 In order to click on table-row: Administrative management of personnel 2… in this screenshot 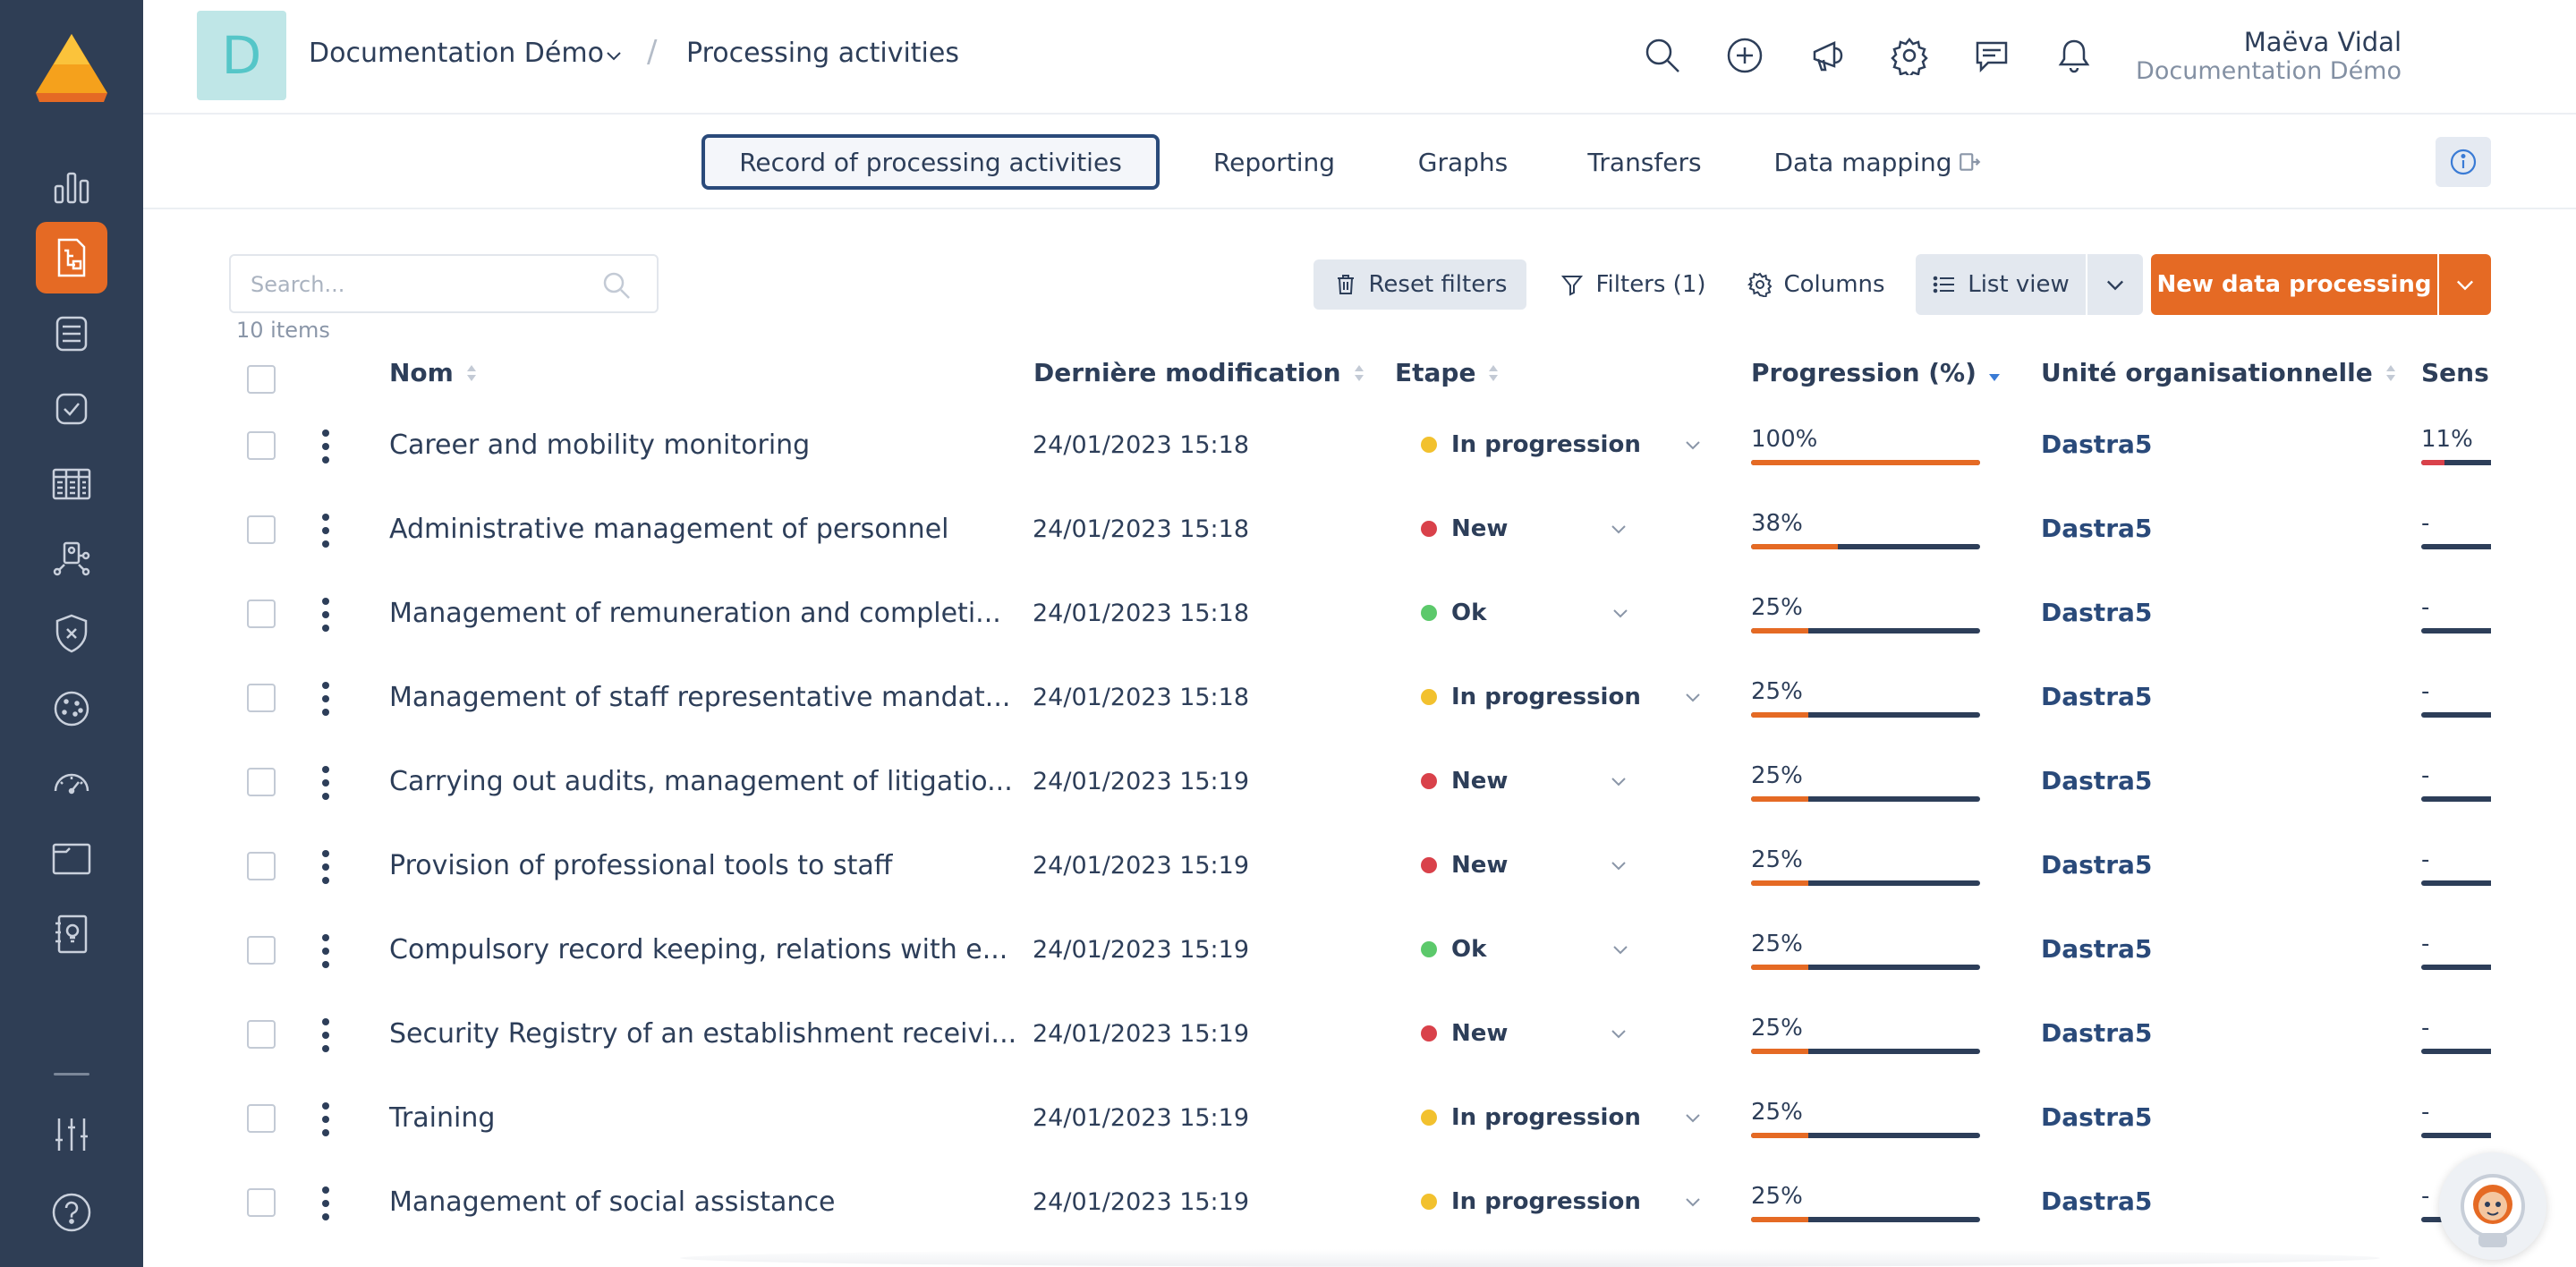, I will do `click(1360, 531)`.